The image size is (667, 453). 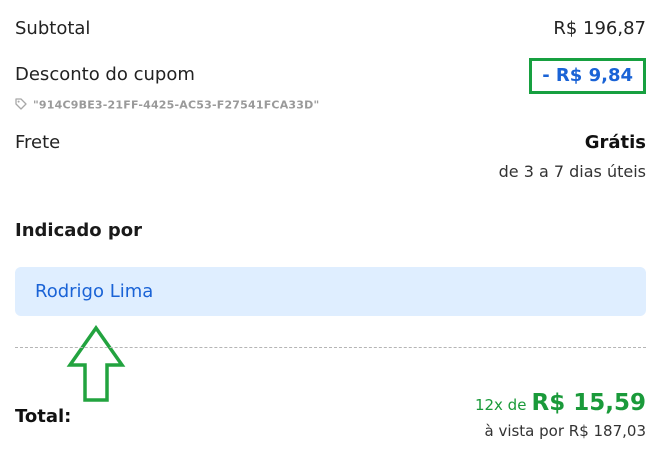 I want to click on total-label: Total:, so click(x=43, y=416).